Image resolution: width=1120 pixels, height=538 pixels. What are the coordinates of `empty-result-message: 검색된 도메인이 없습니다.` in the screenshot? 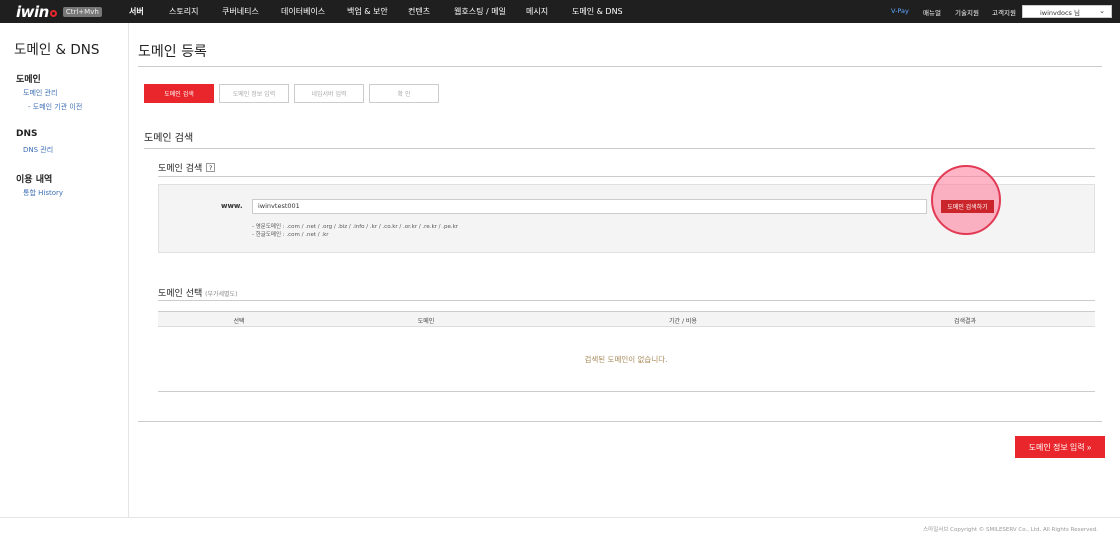 It's located at (626, 359).